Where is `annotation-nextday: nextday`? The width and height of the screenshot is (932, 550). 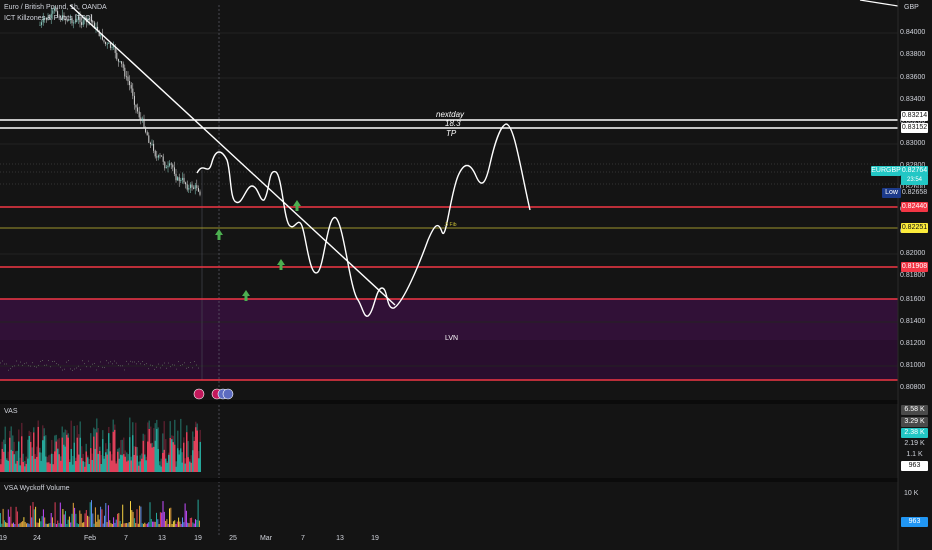
annotation-nextday: nextday is located at coordinates (450, 114).